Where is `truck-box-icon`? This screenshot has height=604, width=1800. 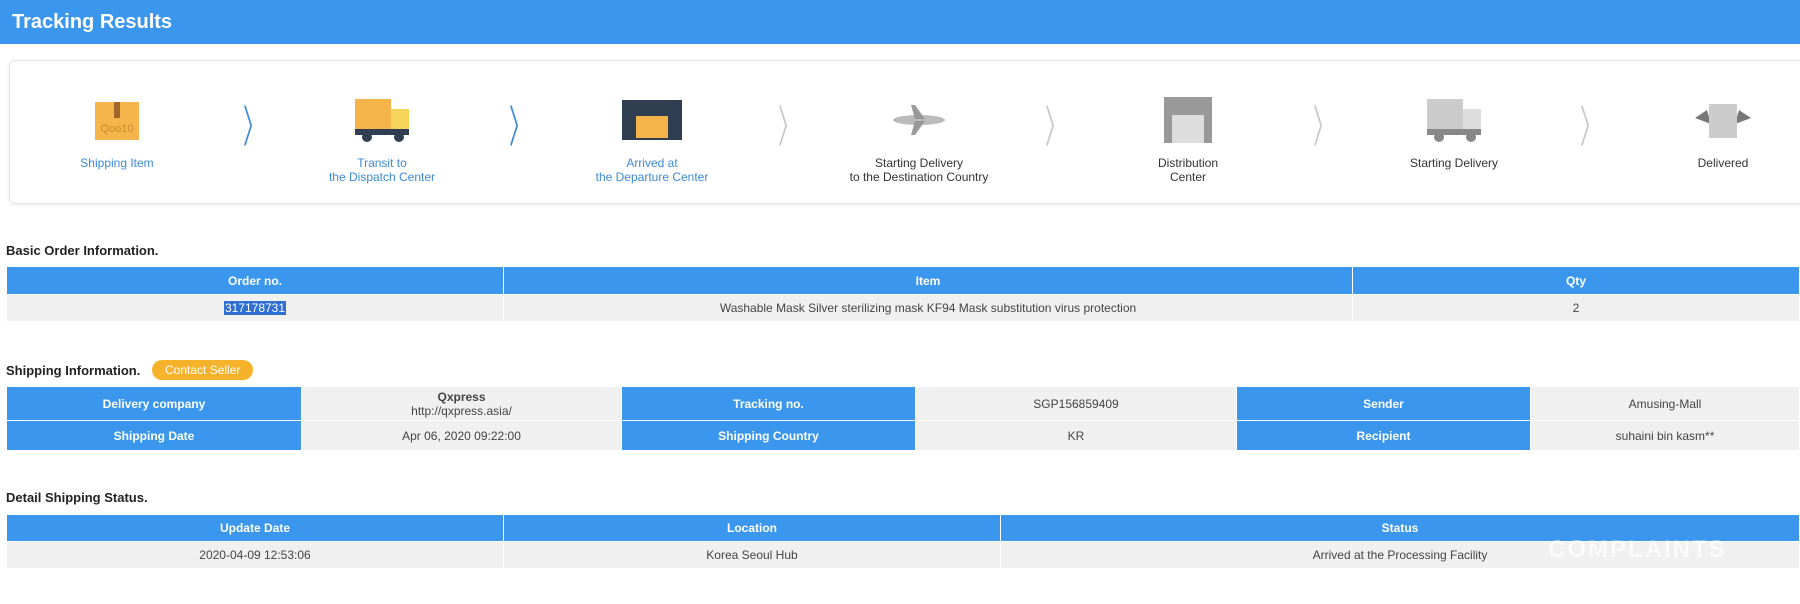
truck-box-icon is located at coordinates (382, 120).